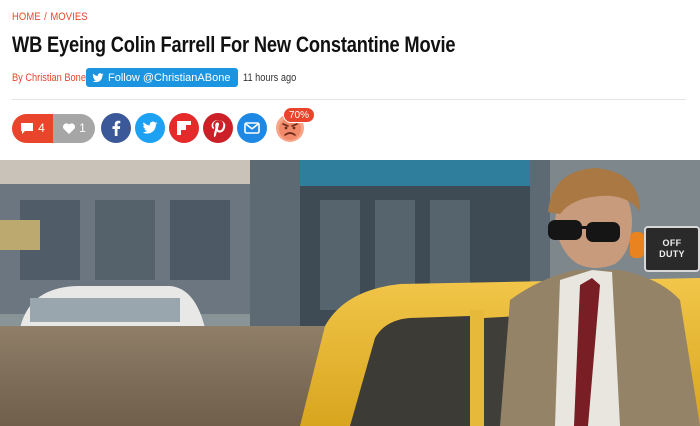 This screenshot has height=426, width=700. Describe the element at coordinates (349, 99) in the screenshot. I see `divider` at that location.